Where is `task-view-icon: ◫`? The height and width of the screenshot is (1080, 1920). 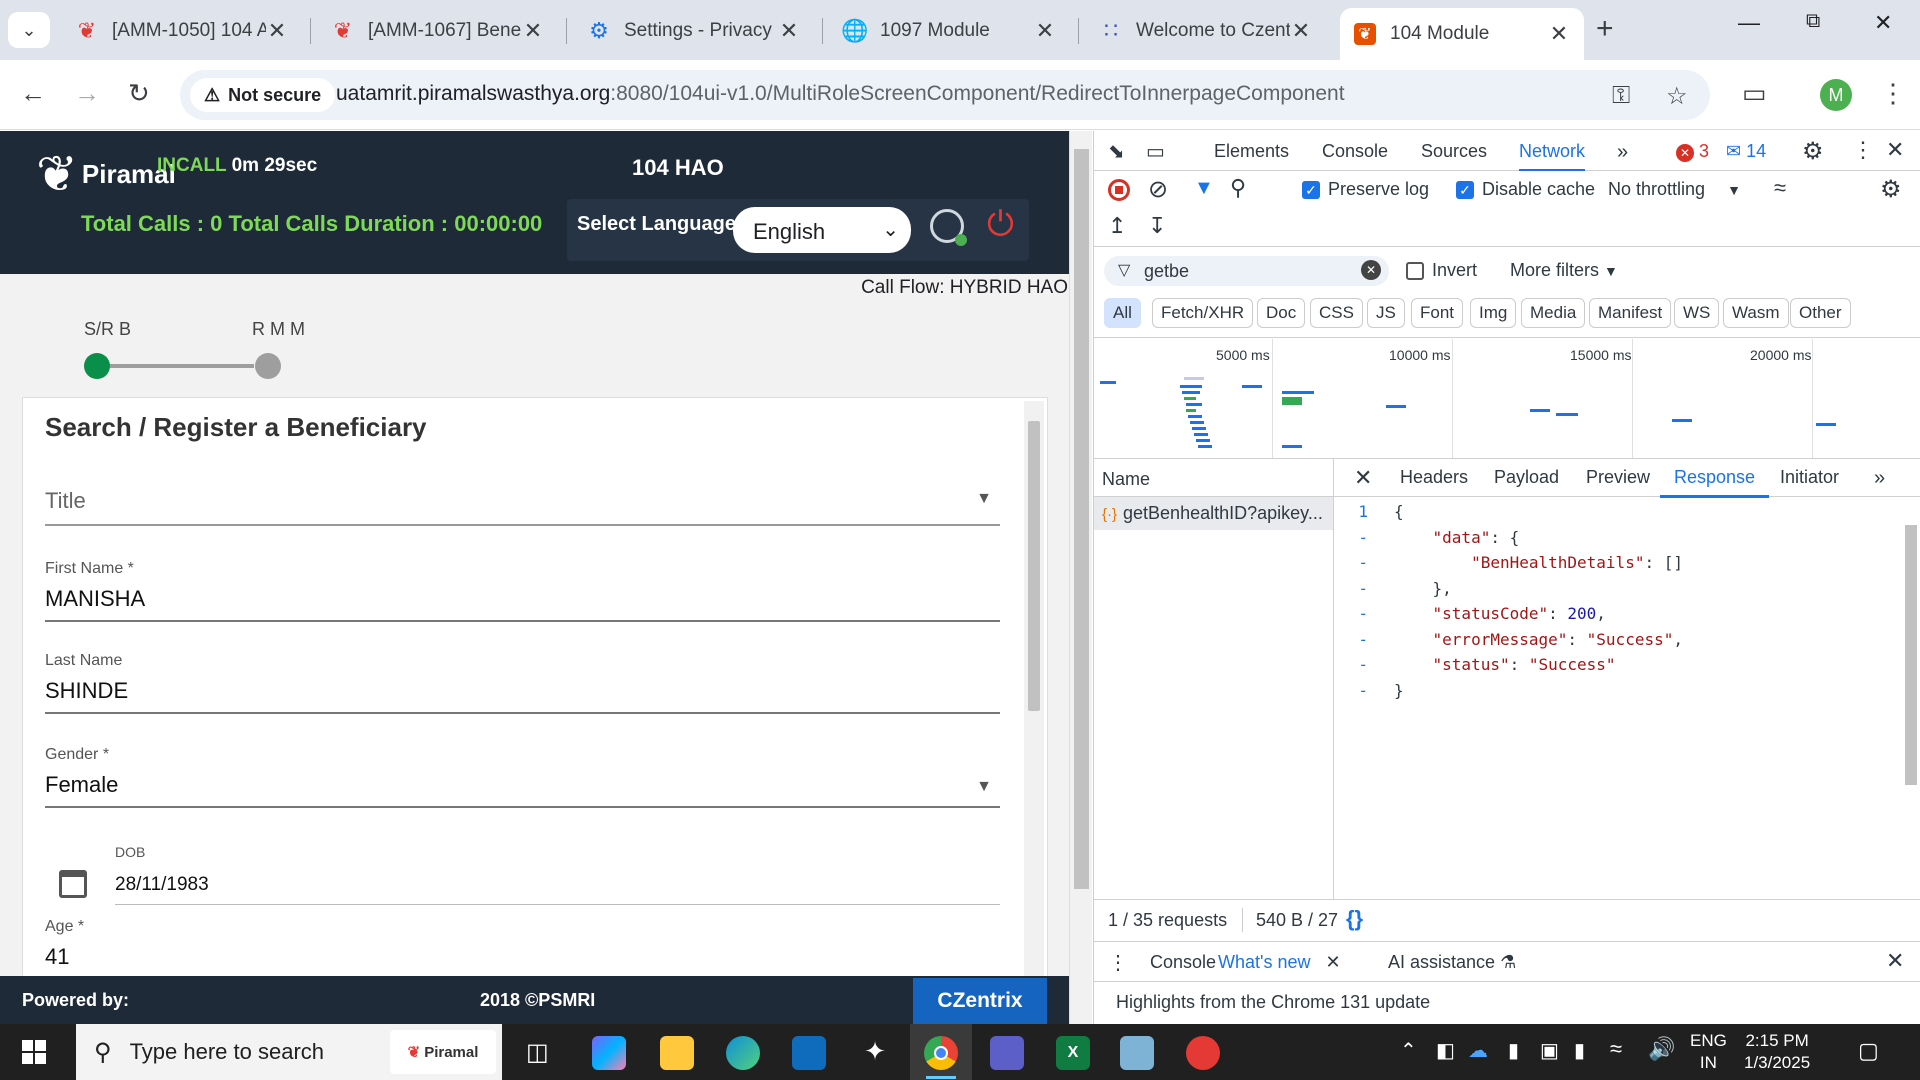 task-view-icon: ◫ is located at coordinates (537, 1052).